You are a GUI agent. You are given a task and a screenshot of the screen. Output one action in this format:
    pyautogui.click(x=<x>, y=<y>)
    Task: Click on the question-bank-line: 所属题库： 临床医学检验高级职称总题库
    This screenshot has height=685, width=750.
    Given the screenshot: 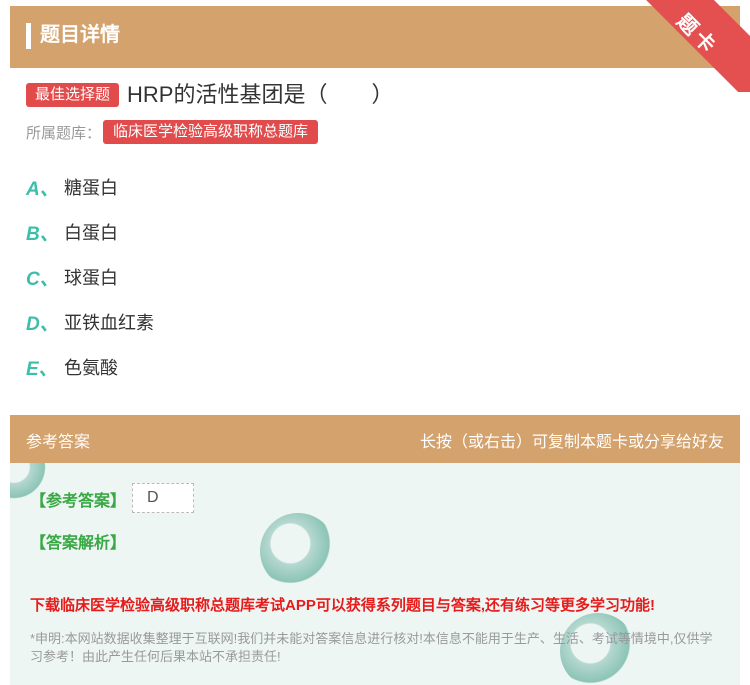 What is the action you would take?
    pyautogui.click(x=172, y=132)
    